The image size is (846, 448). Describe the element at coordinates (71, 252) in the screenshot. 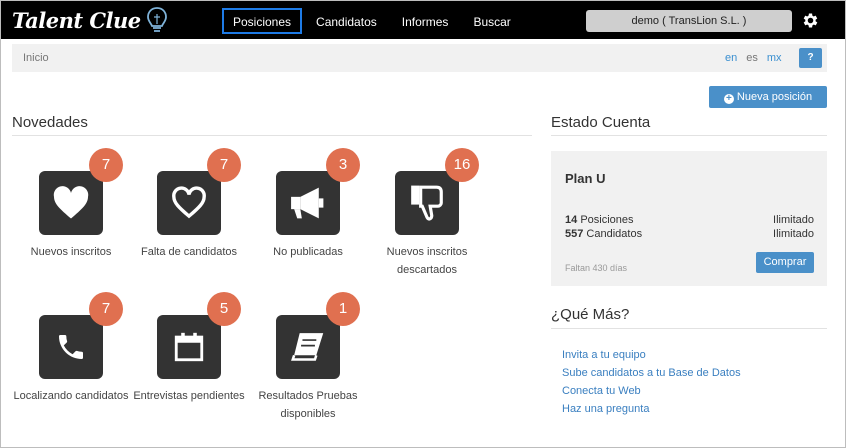

I see `tile-label: Nuevos inscritos` at that location.